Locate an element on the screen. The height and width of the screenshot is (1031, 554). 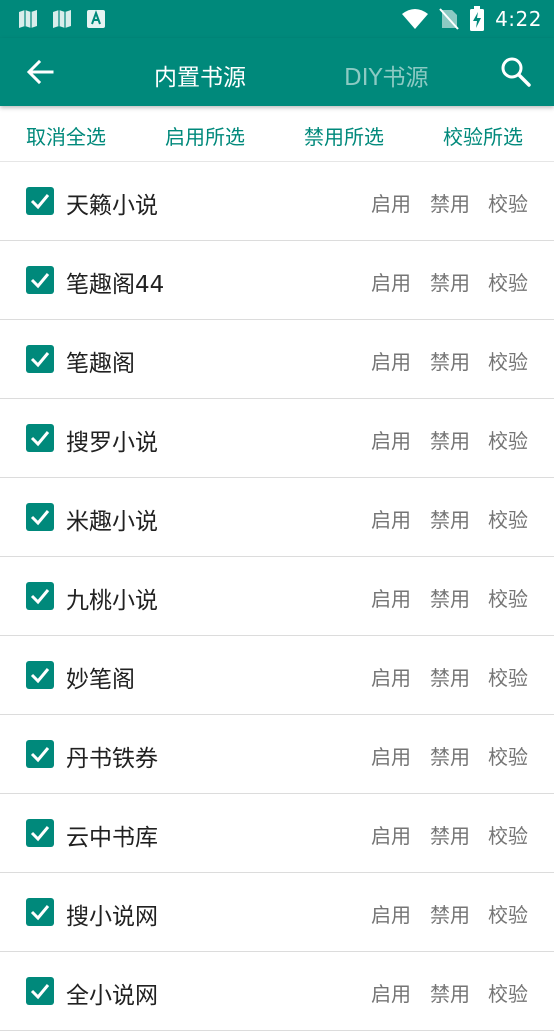
source-row: 天籁小说 启用 禁用 校验 is located at coordinates (277, 201).